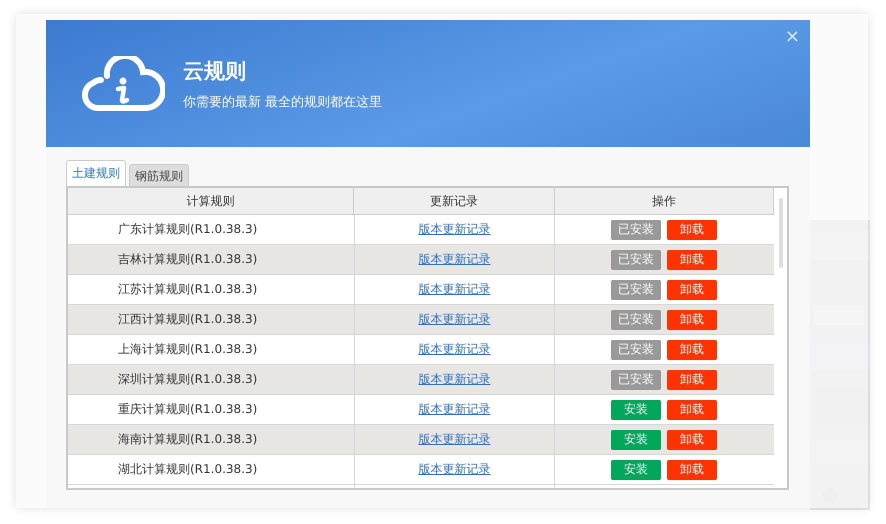  I want to click on cloud-info-icon, so click(122, 84).